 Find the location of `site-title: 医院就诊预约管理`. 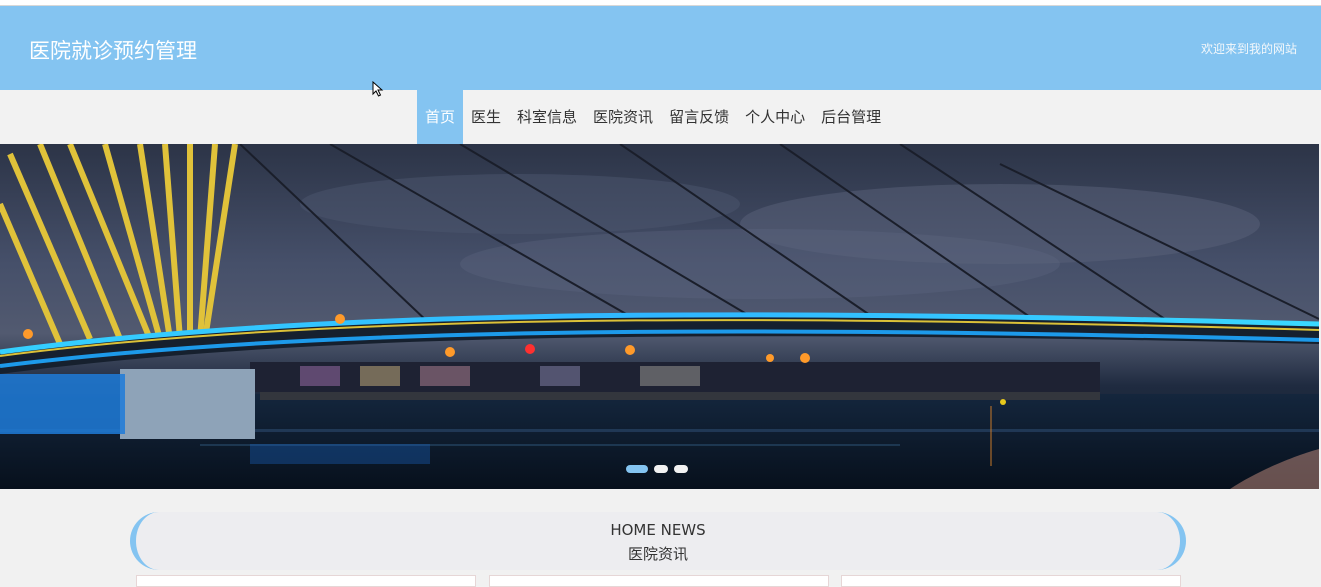

site-title: 医院就诊预约管理 is located at coordinates (113, 51).